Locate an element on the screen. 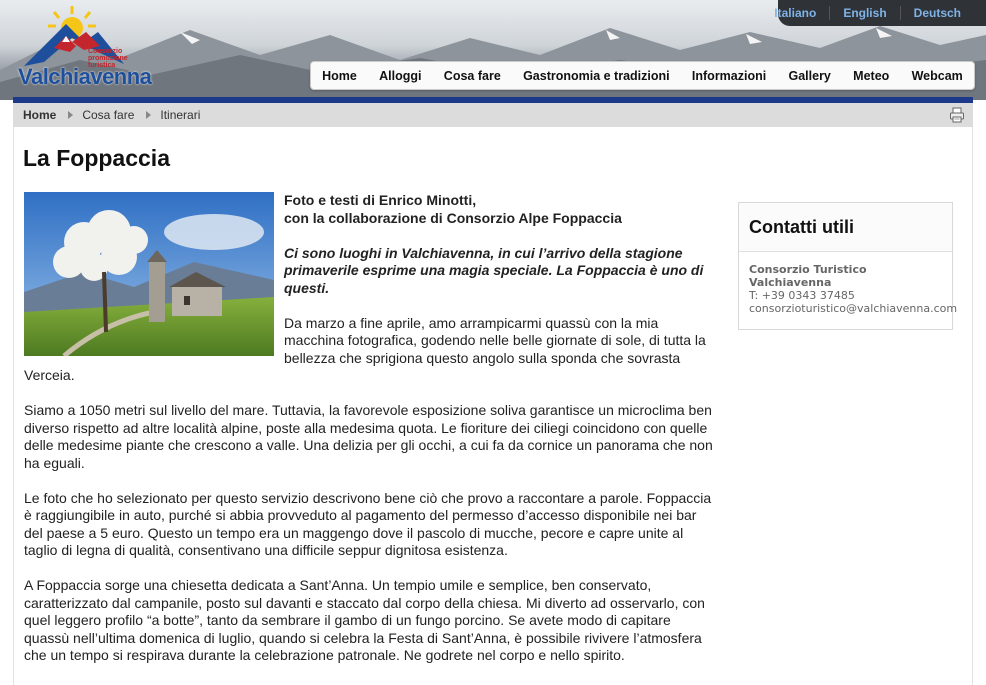 The image size is (986, 685). nav-webcam: Webcam is located at coordinates (937, 76).